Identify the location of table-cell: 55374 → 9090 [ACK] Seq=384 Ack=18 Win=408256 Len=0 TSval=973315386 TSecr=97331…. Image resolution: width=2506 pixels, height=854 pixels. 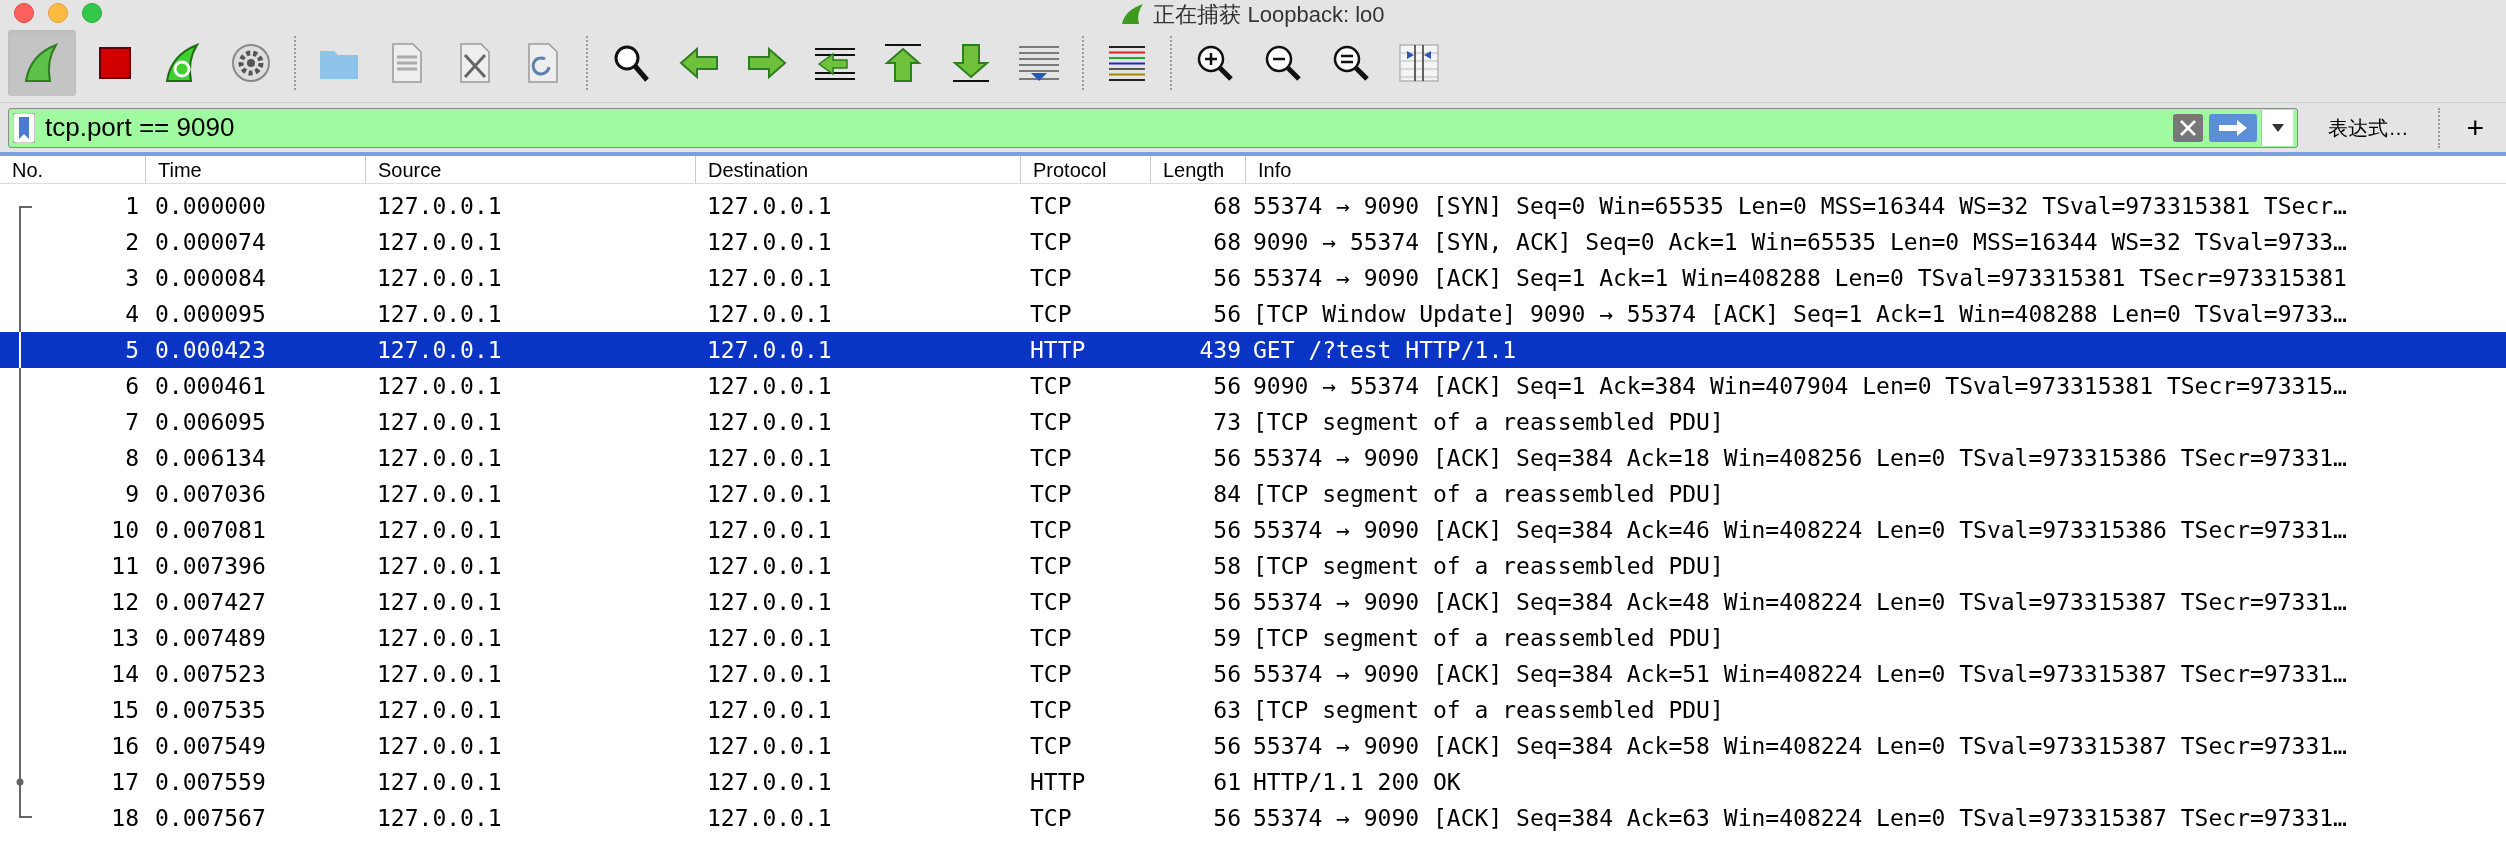
(1800, 457).